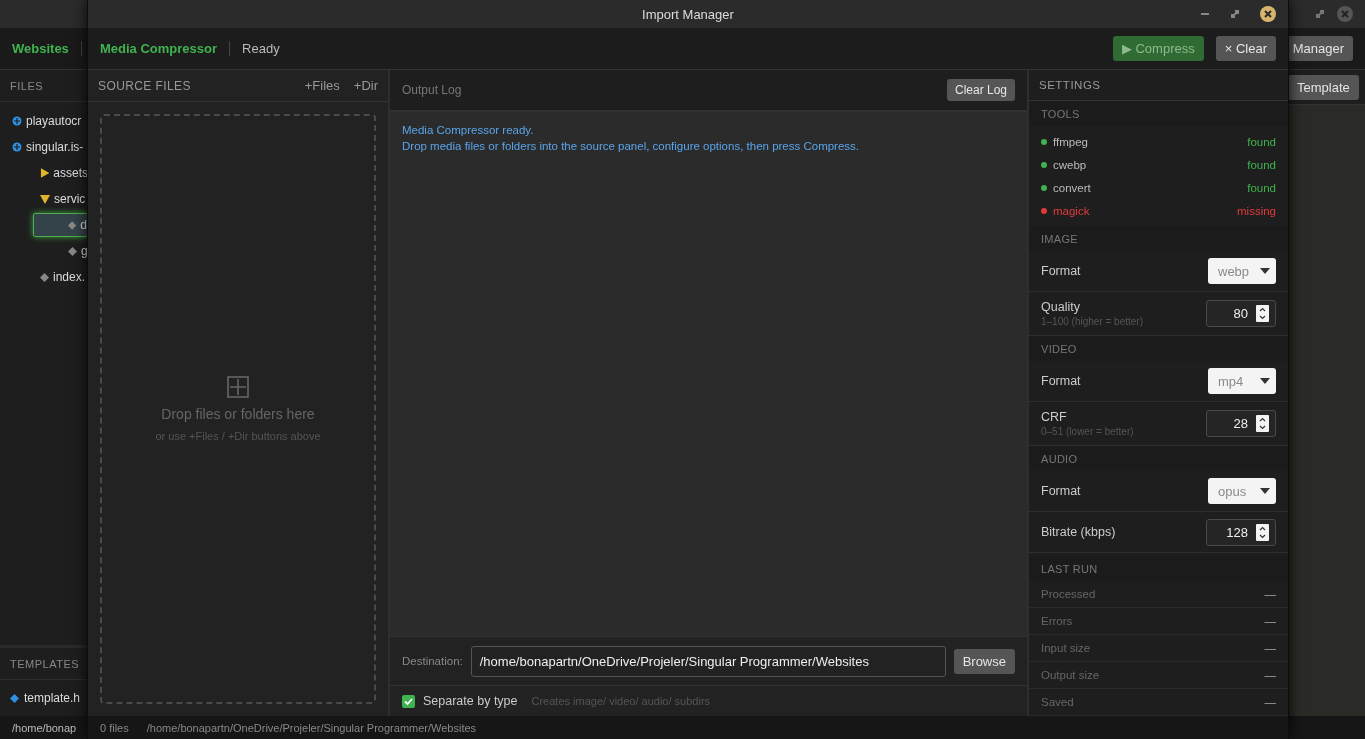 Image resolution: width=1365 pixels, height=739 pixels. What do you see at coordinates (165, 48) in the screenshot?
I see `app-name: Media Compressor` at bounding box center [165, 48].